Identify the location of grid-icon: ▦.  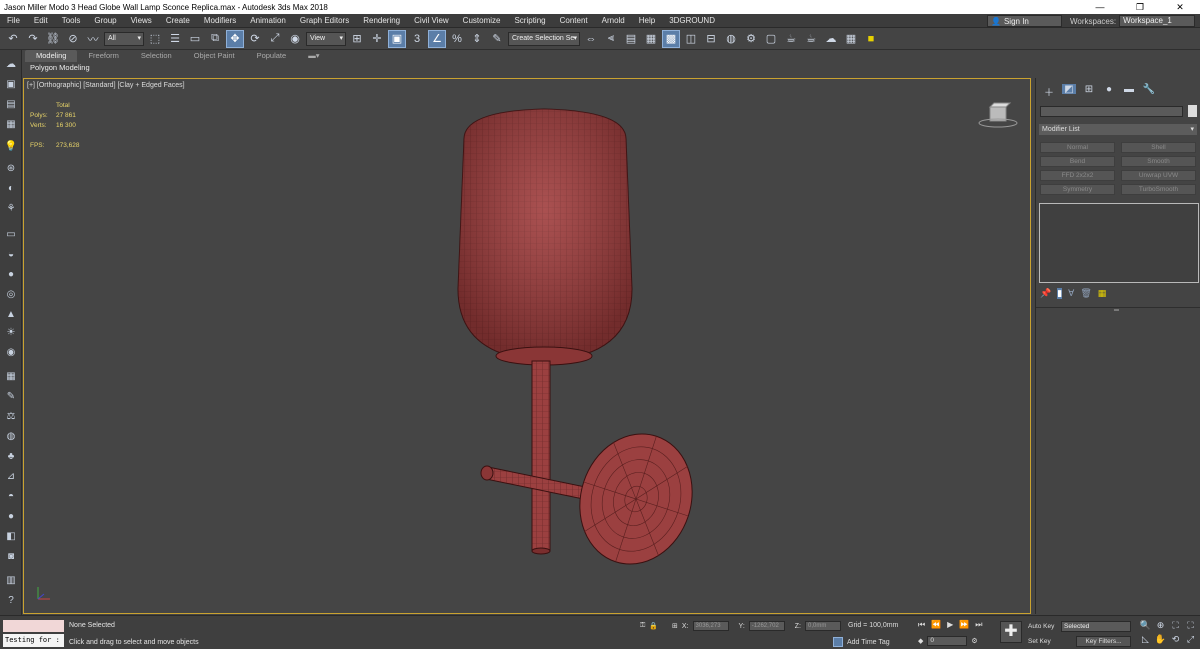
(11, 376).